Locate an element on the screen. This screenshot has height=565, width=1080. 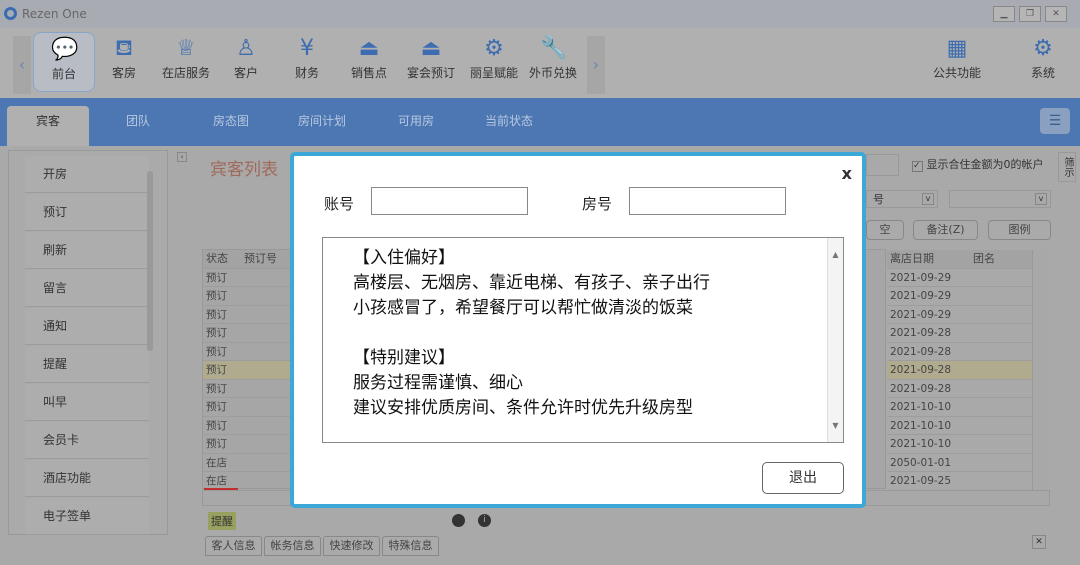
search-field is located at coordinates (882, 165).